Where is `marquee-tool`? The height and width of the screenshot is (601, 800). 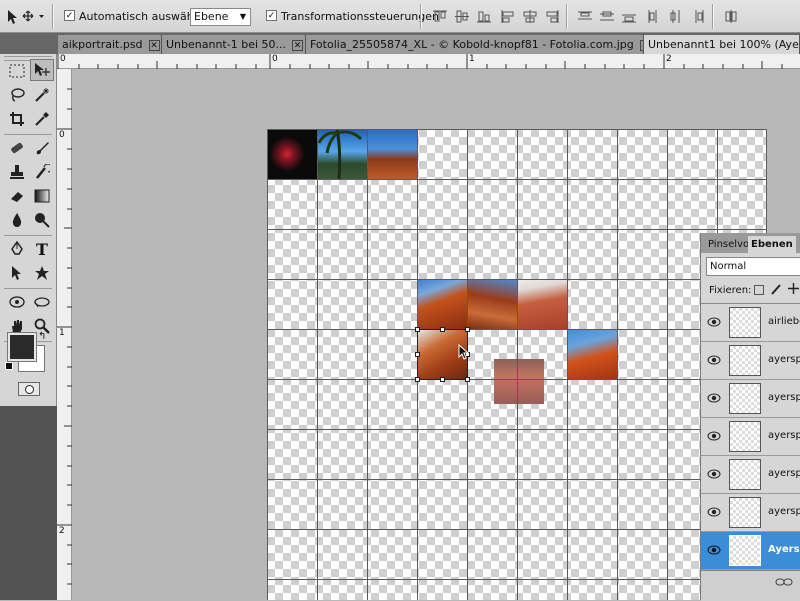
marquee-tool is located at coordinates (17, 71).